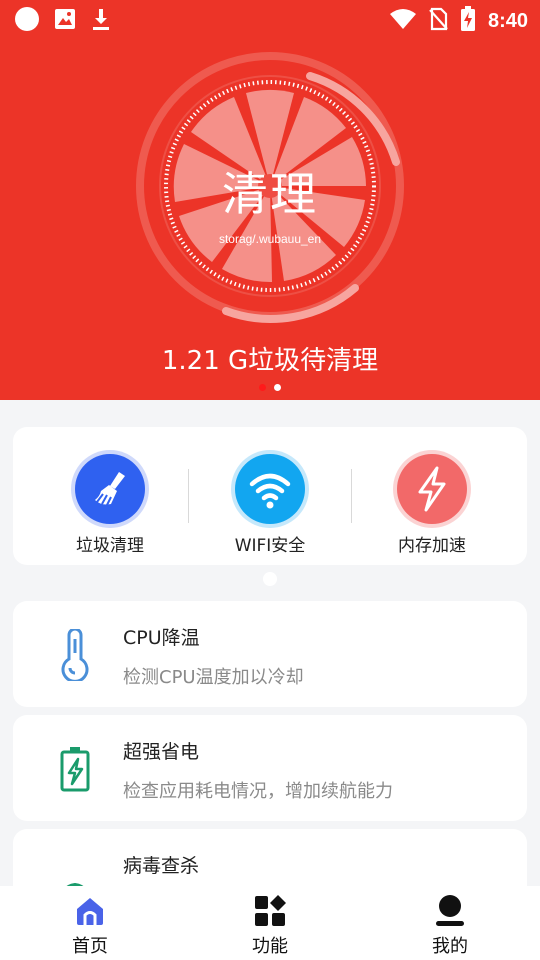 The width and height of the screenshot is (540, 960). Describe the element at coordinates (270, 194) in the screenshot. I see `clean-title: 清理` at that location.